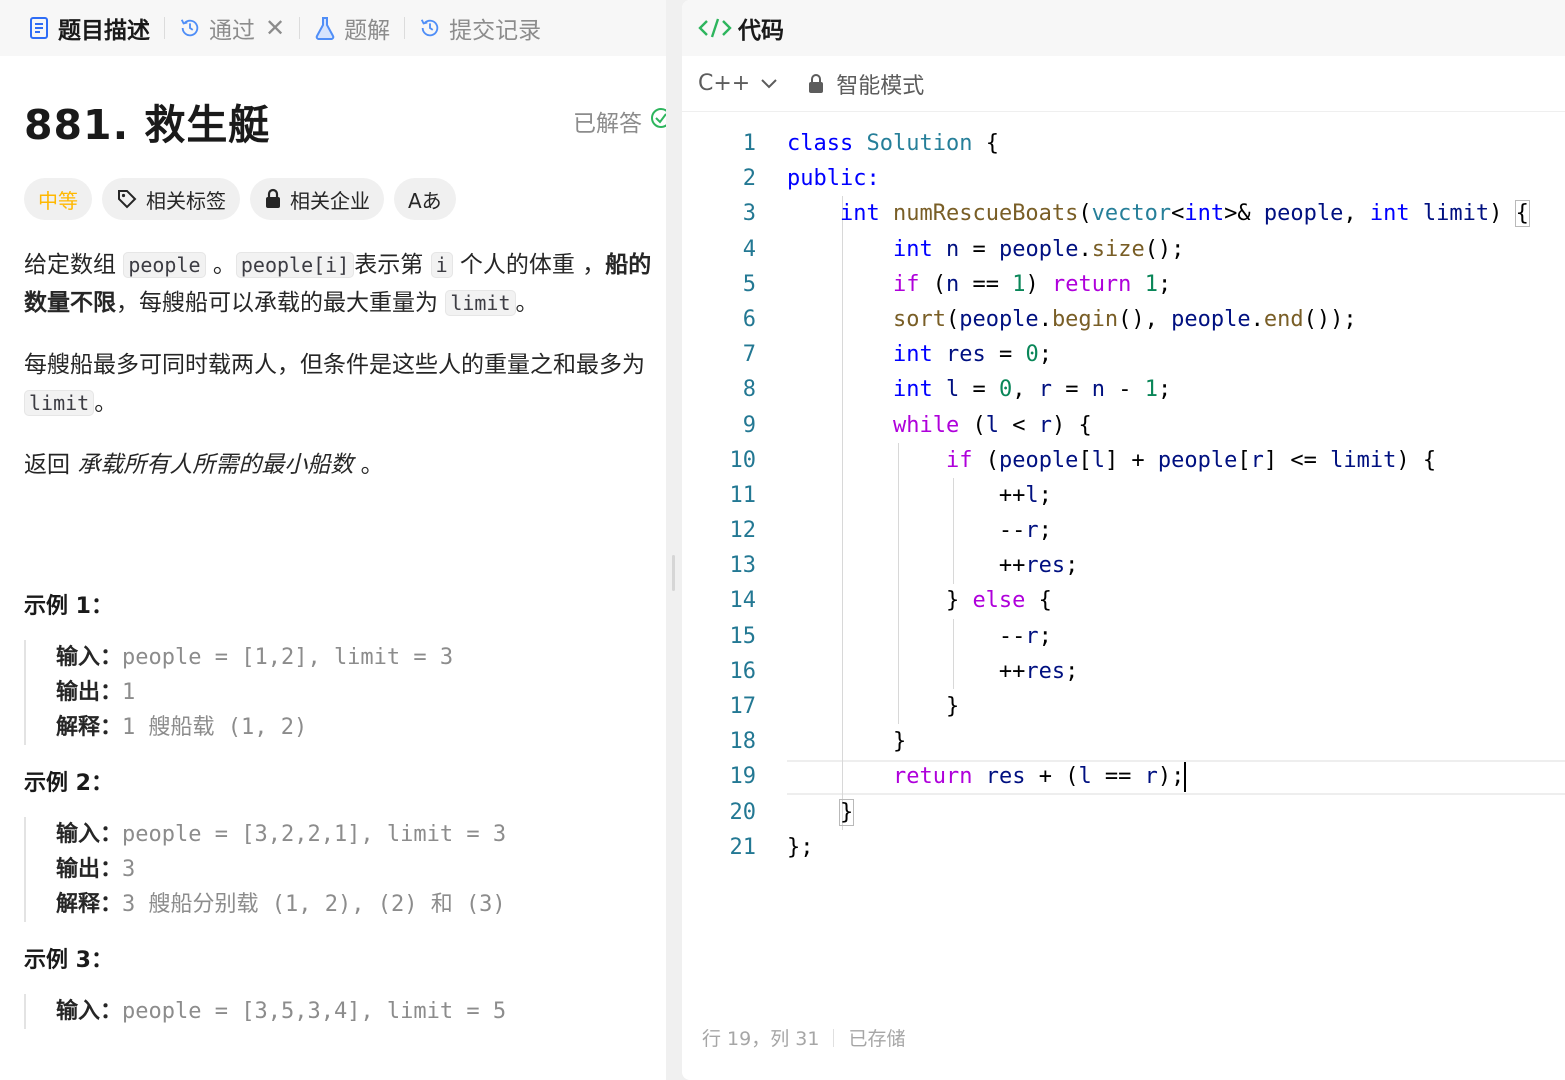  Describe the element at coordinates (674, 540) in the screenshot. I see `panel-resizer` at that location.